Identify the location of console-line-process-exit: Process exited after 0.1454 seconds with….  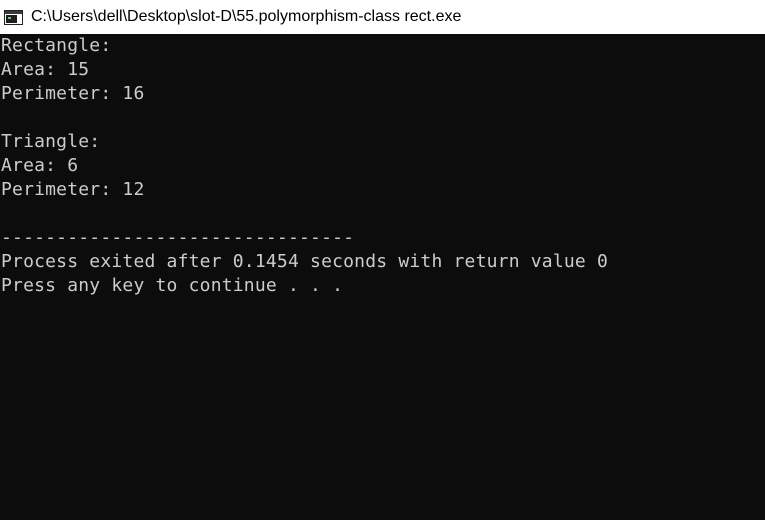
(305, 261).